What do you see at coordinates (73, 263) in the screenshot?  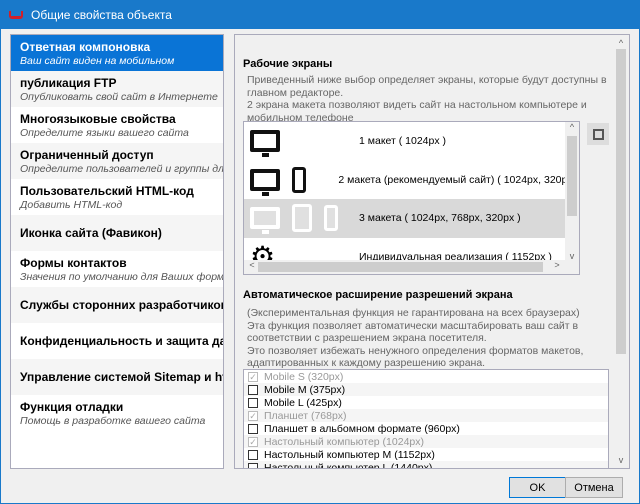 I see `sidebar-item-title: Формы контактов` at bounding box center [73, 263].